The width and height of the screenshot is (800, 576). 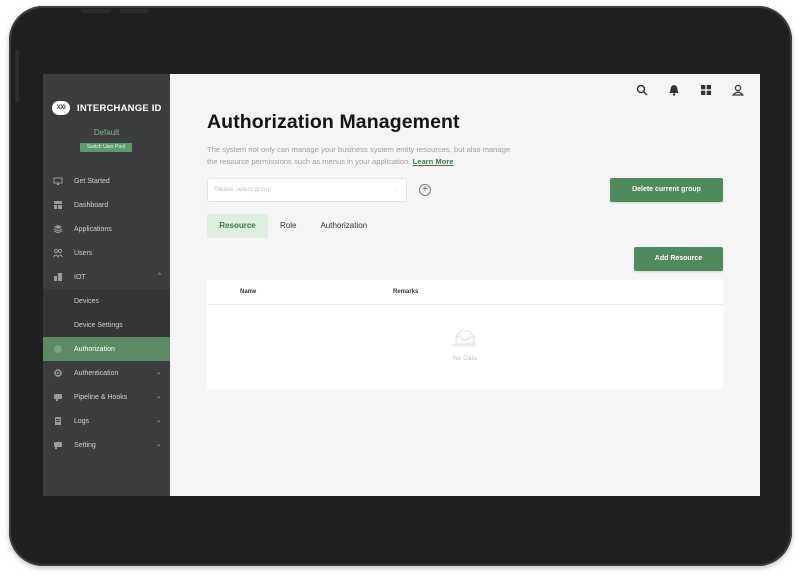 What do you see at coordinates (106, 277) in the screenshot?
I see `sidebar-item-iot: IOT ^` at bounding box center [106, 277].